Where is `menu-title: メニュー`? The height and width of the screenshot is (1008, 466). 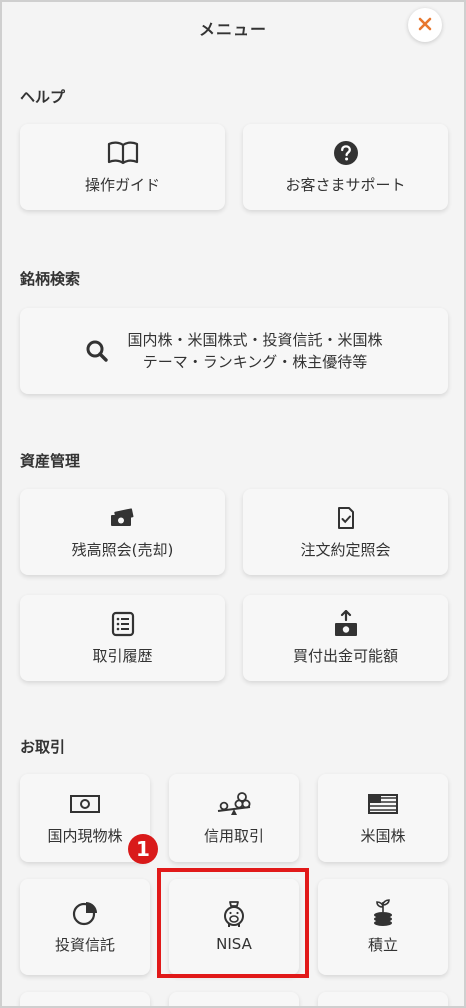 menu-title: メニュー is located at coordinates (232, 29).